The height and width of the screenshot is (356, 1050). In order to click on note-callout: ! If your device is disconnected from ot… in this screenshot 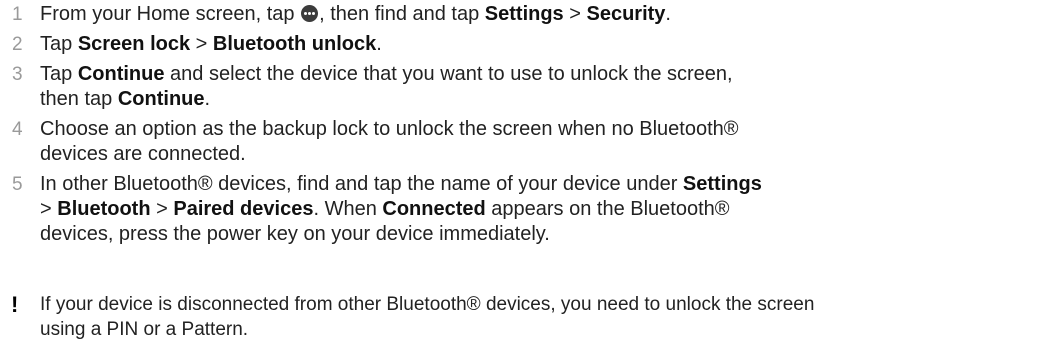, I will do `click(525, 317)`.